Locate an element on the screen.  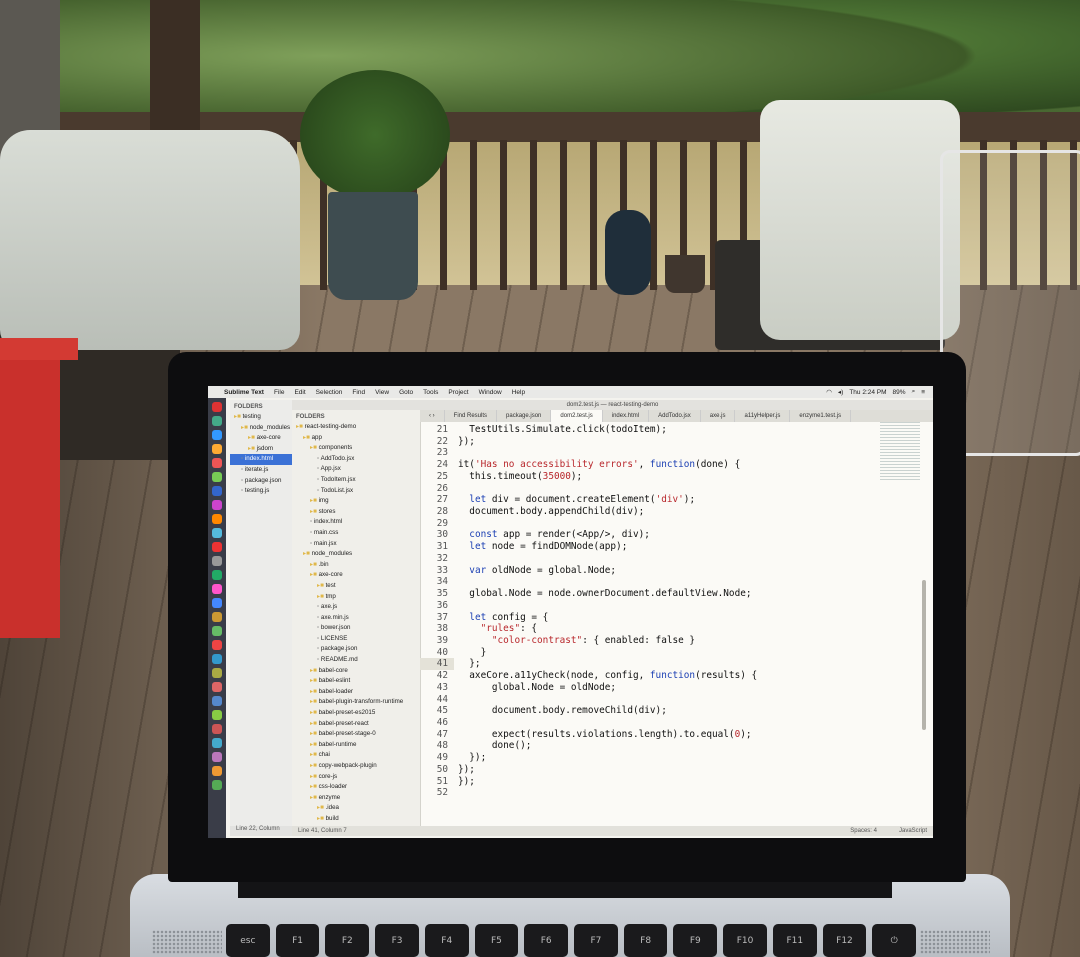
tree-item: ▸■ app is located at coordinates (356, 438).